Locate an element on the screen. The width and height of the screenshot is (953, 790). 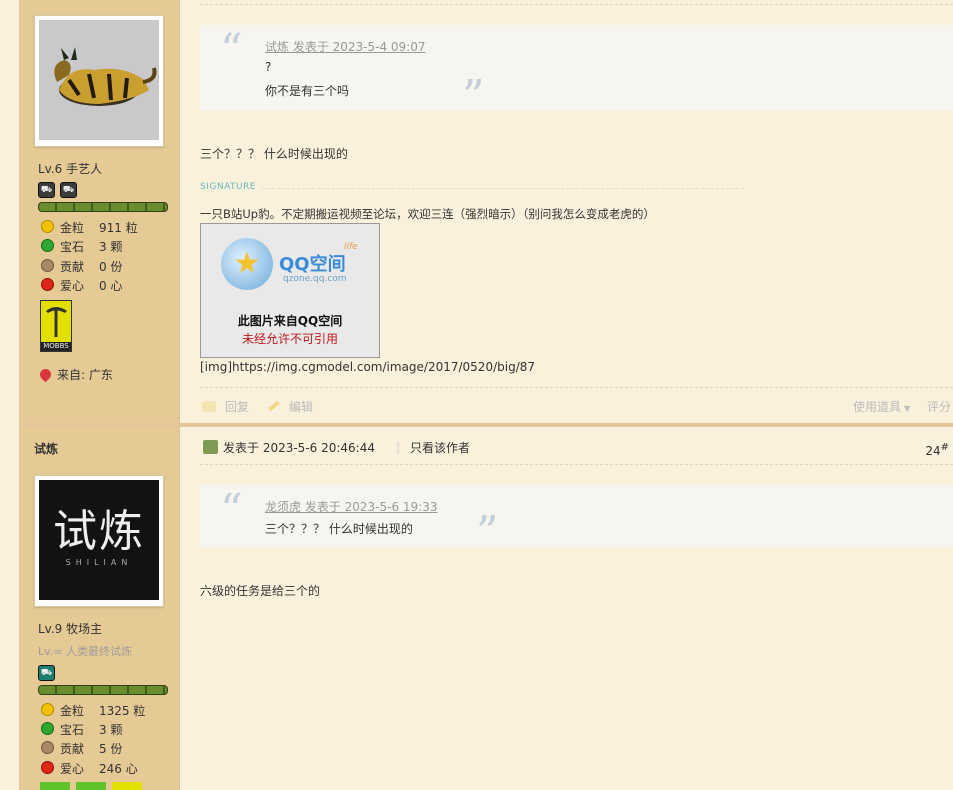
quote-block-1: “ 试炼 发表于 2023-5-4 09:07 ? 你不是有三个吗 ” is located at coordinates (576, 72).